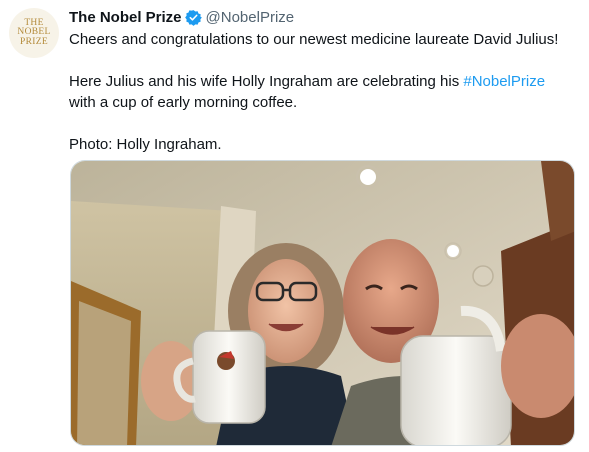 The width and height of the screenshot is (589, 452). I want to click on tweet-photo-credit: Photo: Holly Ingraham., so click(145, 144).